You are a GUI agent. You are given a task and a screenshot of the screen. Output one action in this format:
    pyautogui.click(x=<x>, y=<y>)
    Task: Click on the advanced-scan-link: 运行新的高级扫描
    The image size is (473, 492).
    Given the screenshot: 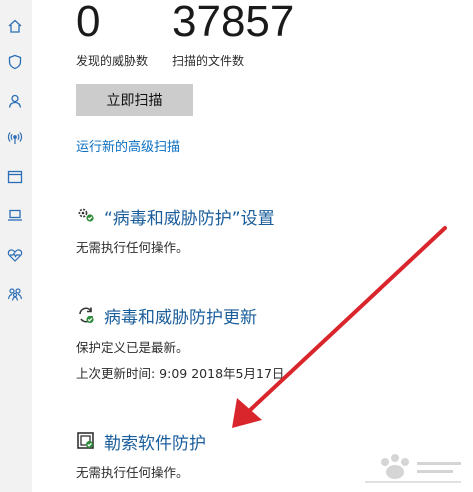 What is the action you would take?
    pyautogui.click(x=128, y=145)
    